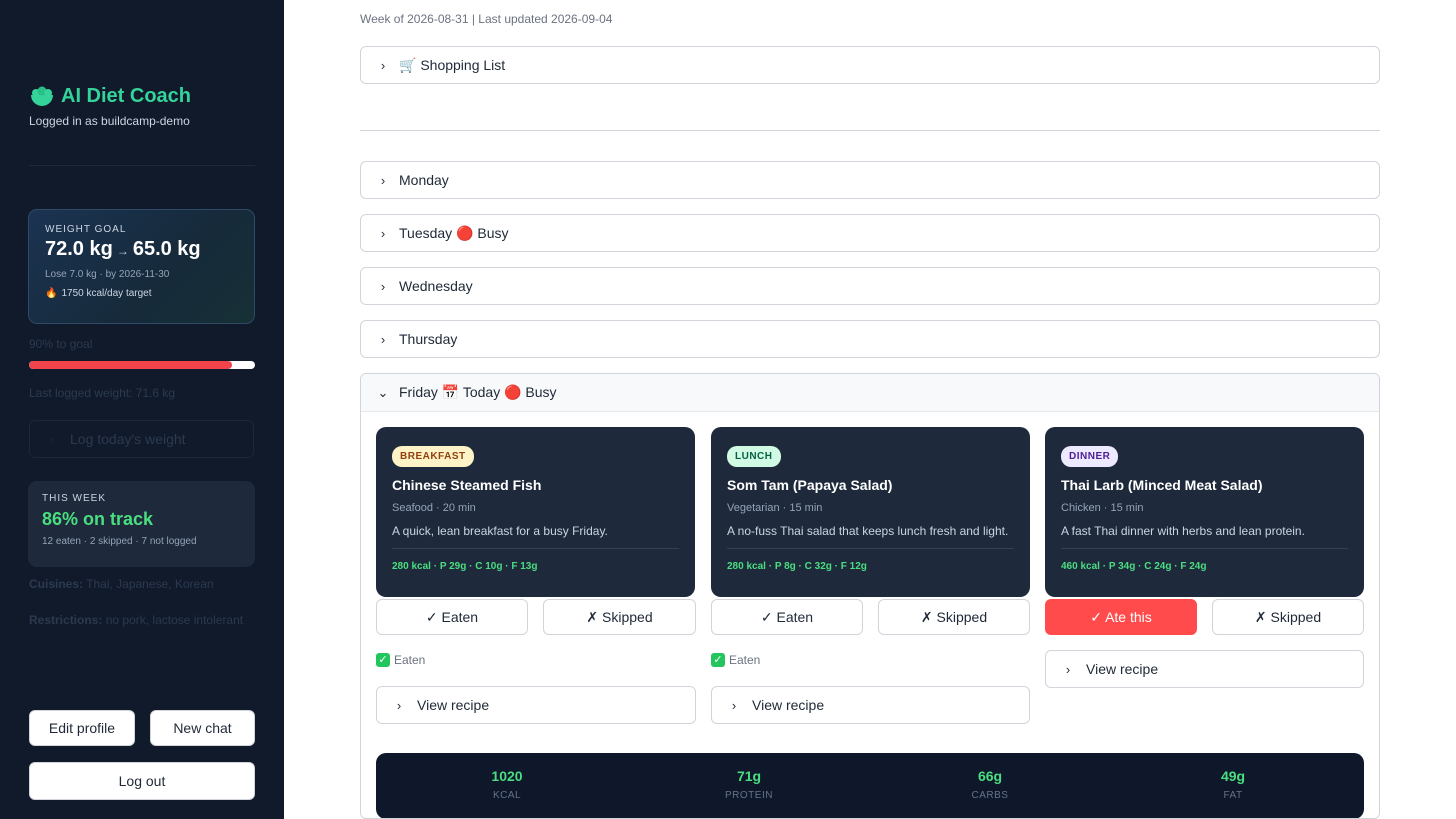 This screenshot has width=1456, height=819. I want to click on meal-badge: LUNCH, so click(754, 456).